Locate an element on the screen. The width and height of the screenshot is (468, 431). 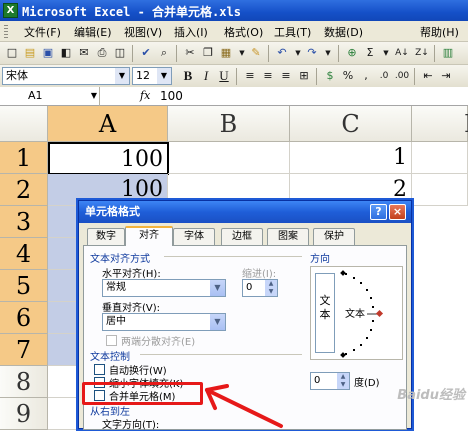
spelling-icon: ✔ is located at coordinates (146, 53).